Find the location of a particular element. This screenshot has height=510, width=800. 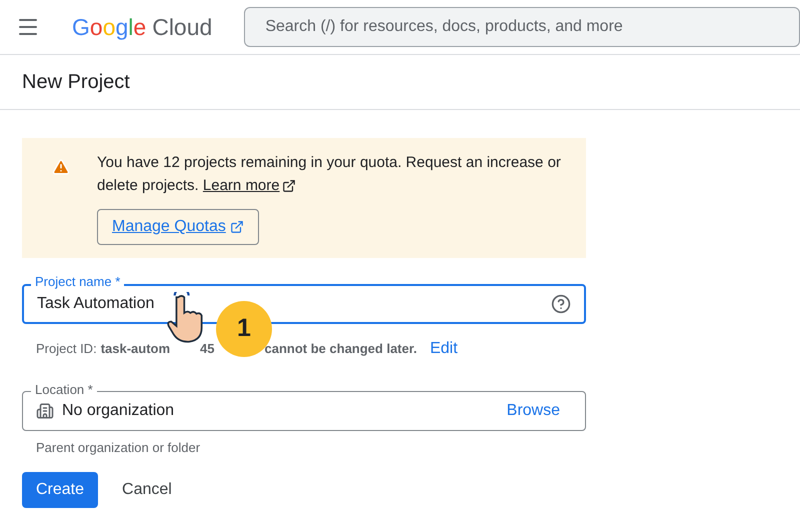

cancel-button: Cancel is located at coordinates (147, 490).